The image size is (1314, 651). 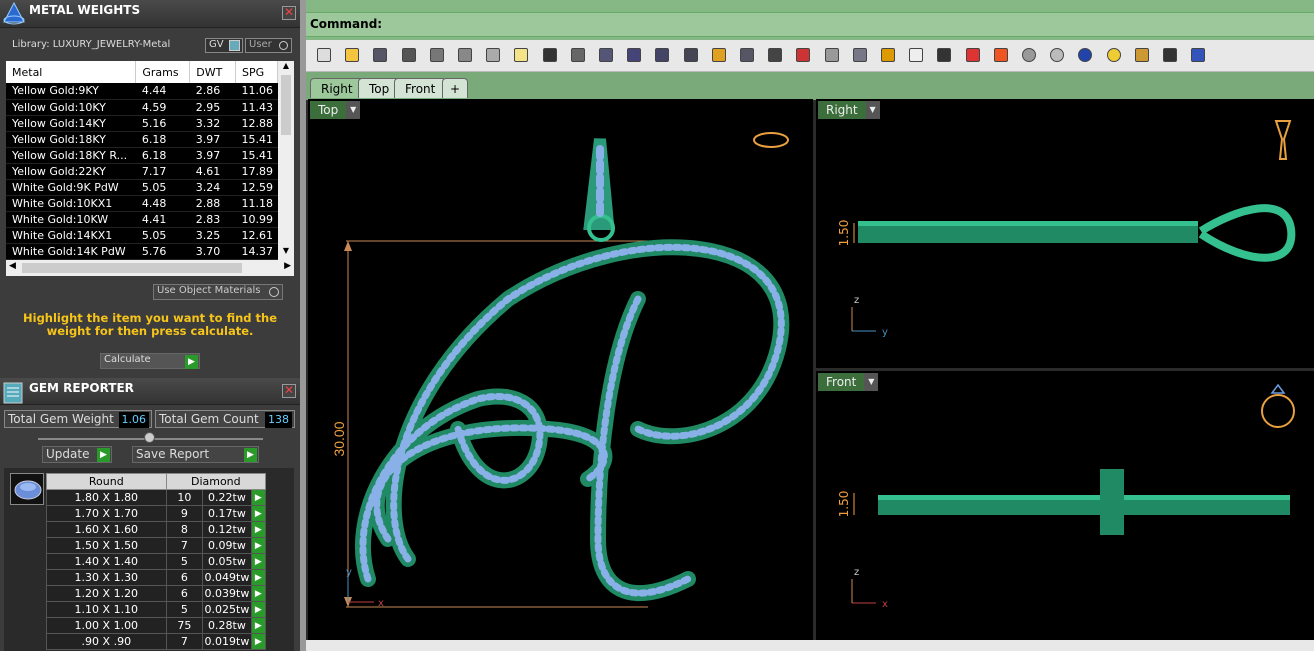 What do you see at coordinates (149, 437) in the screenshot?
I see `gem-slider-knob-icon` at bounding box center [149, 437].